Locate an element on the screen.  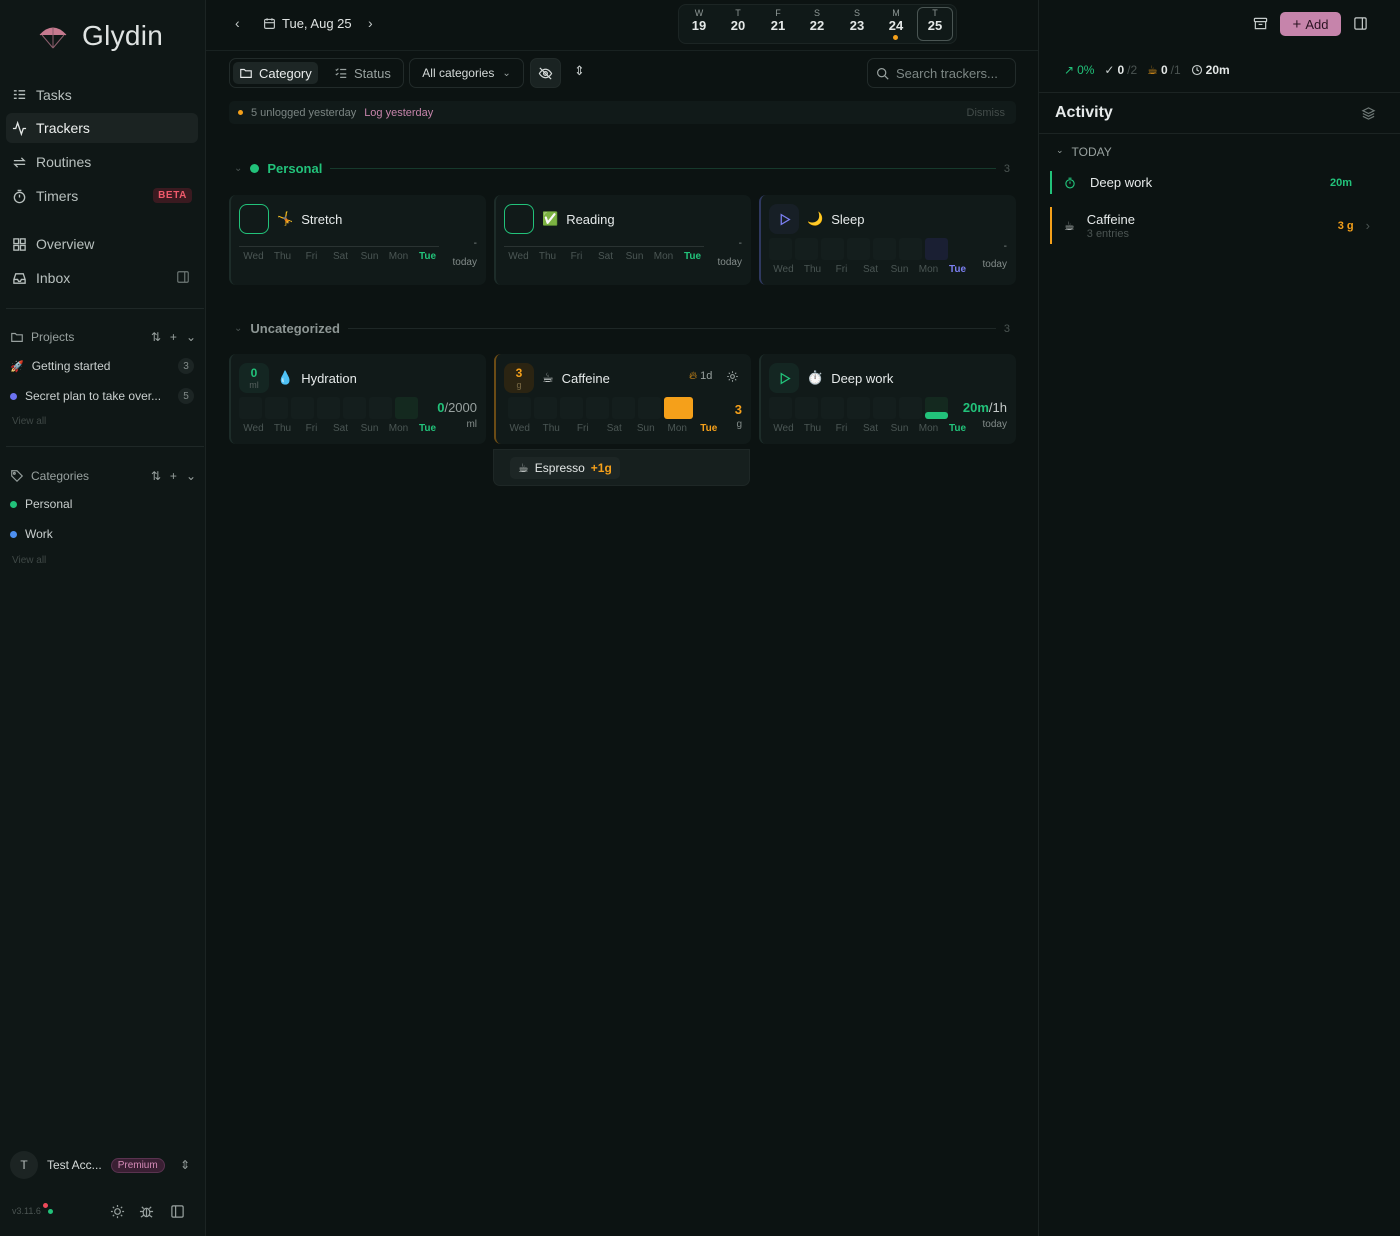
tracker-card-sleep: 🌙 Sleep Wed Thu Fri Sat Sun Mon Tue - today is located at coordinates (887, 240).